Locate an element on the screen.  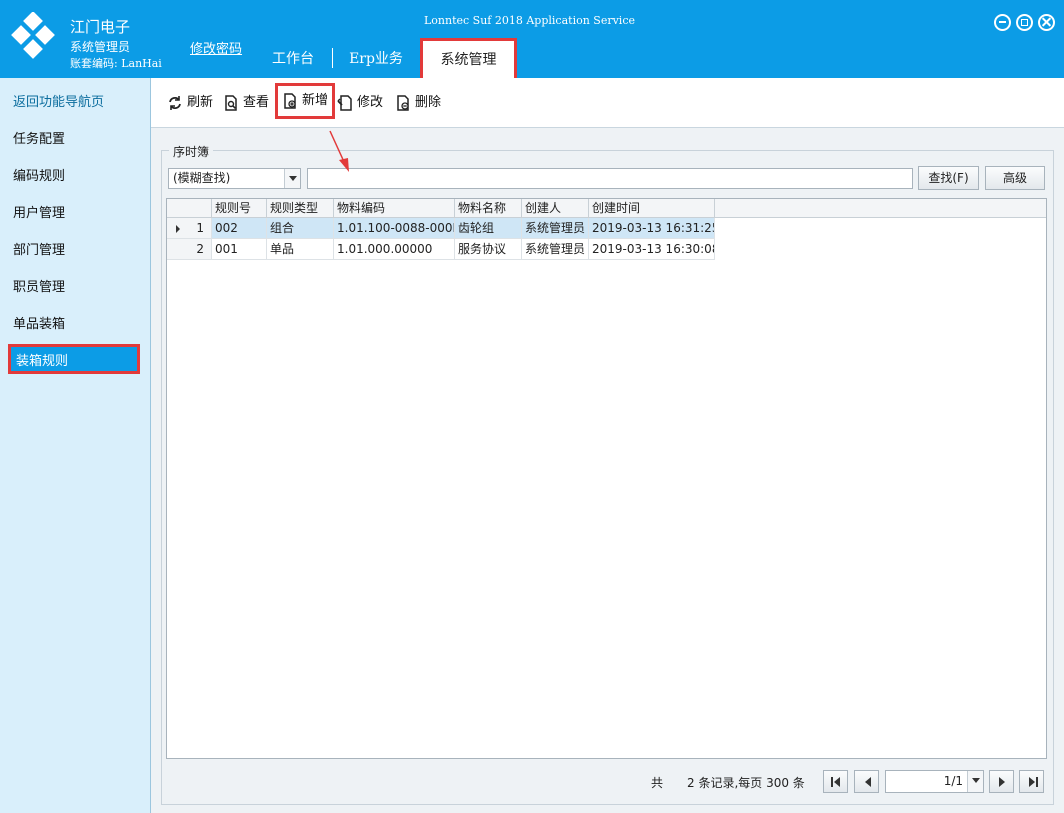
view-document-icon is located at coordinates (231, 103).